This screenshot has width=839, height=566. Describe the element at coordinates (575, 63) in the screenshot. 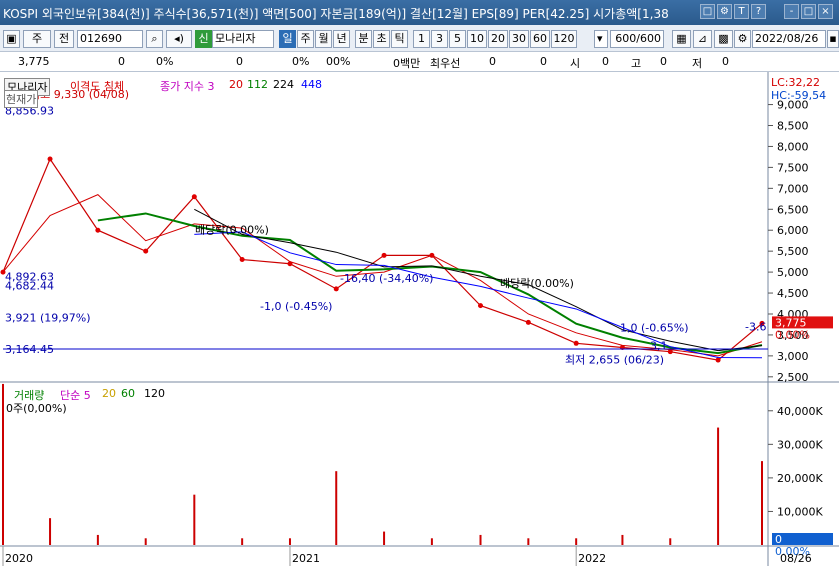

I see `open-label: 시` at that location.